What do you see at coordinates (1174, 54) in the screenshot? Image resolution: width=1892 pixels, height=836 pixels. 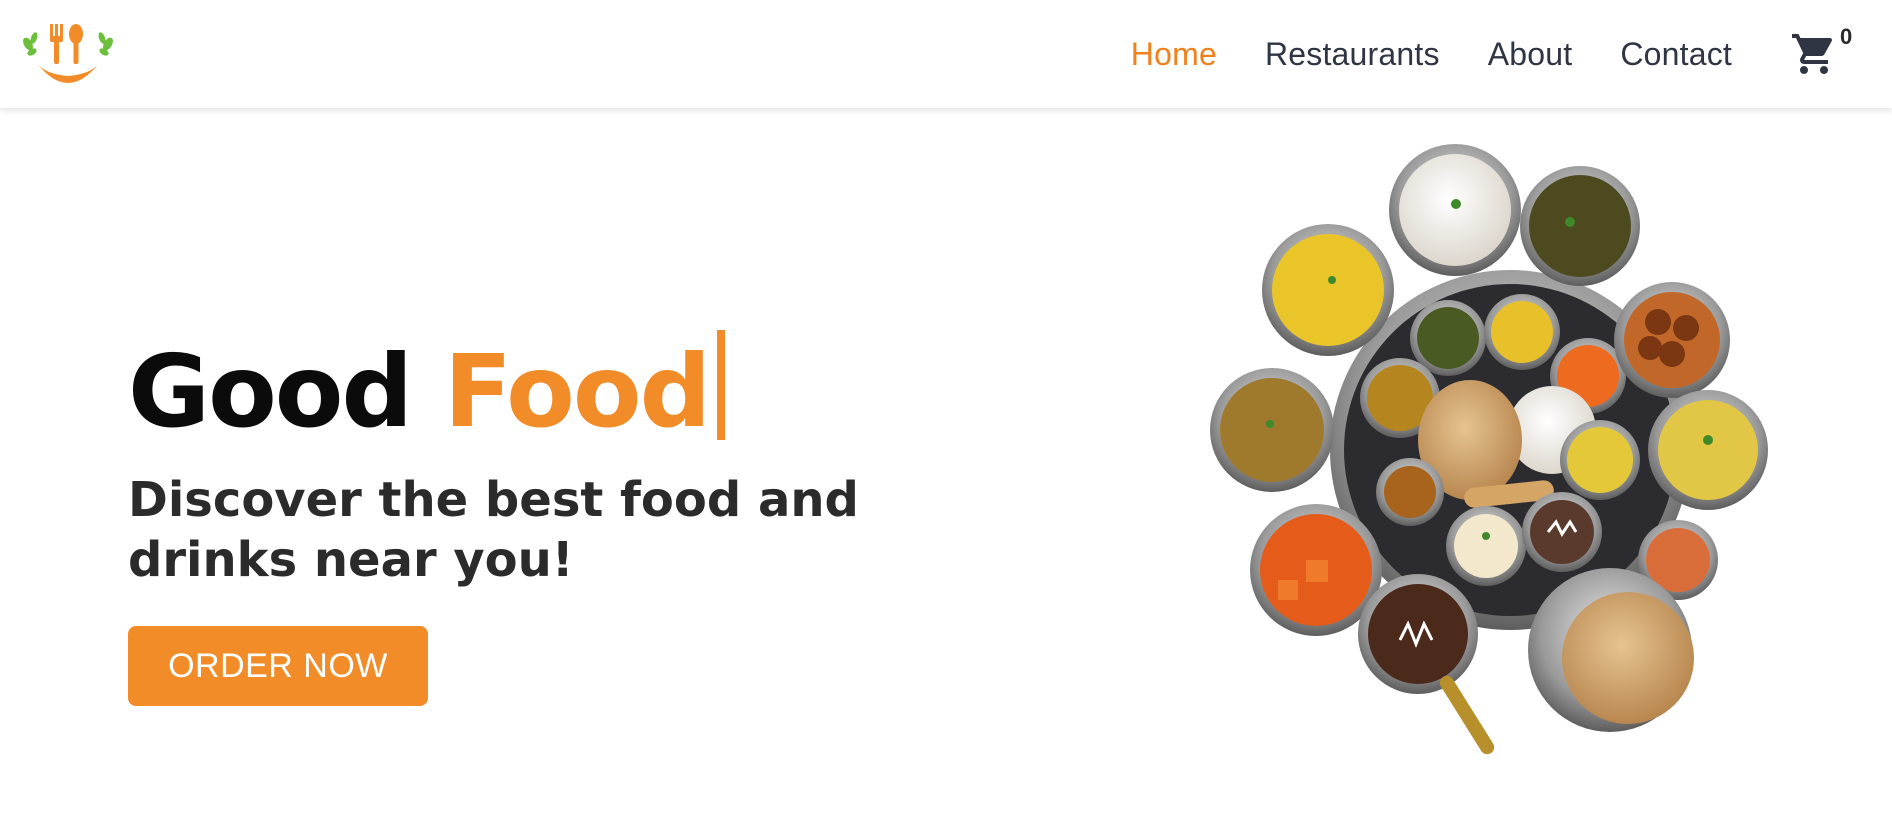 I see `nav-link-home: Home` at bounding box center [1174, 54].